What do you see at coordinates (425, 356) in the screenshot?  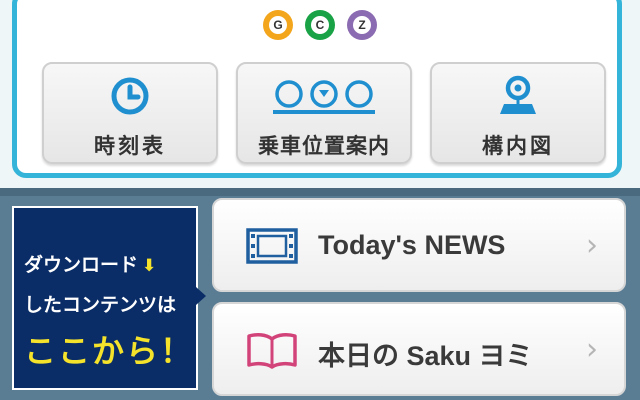 I see `saku-yomi-label: 本日の Saku ヨミ` at bounding box center [425, 356].